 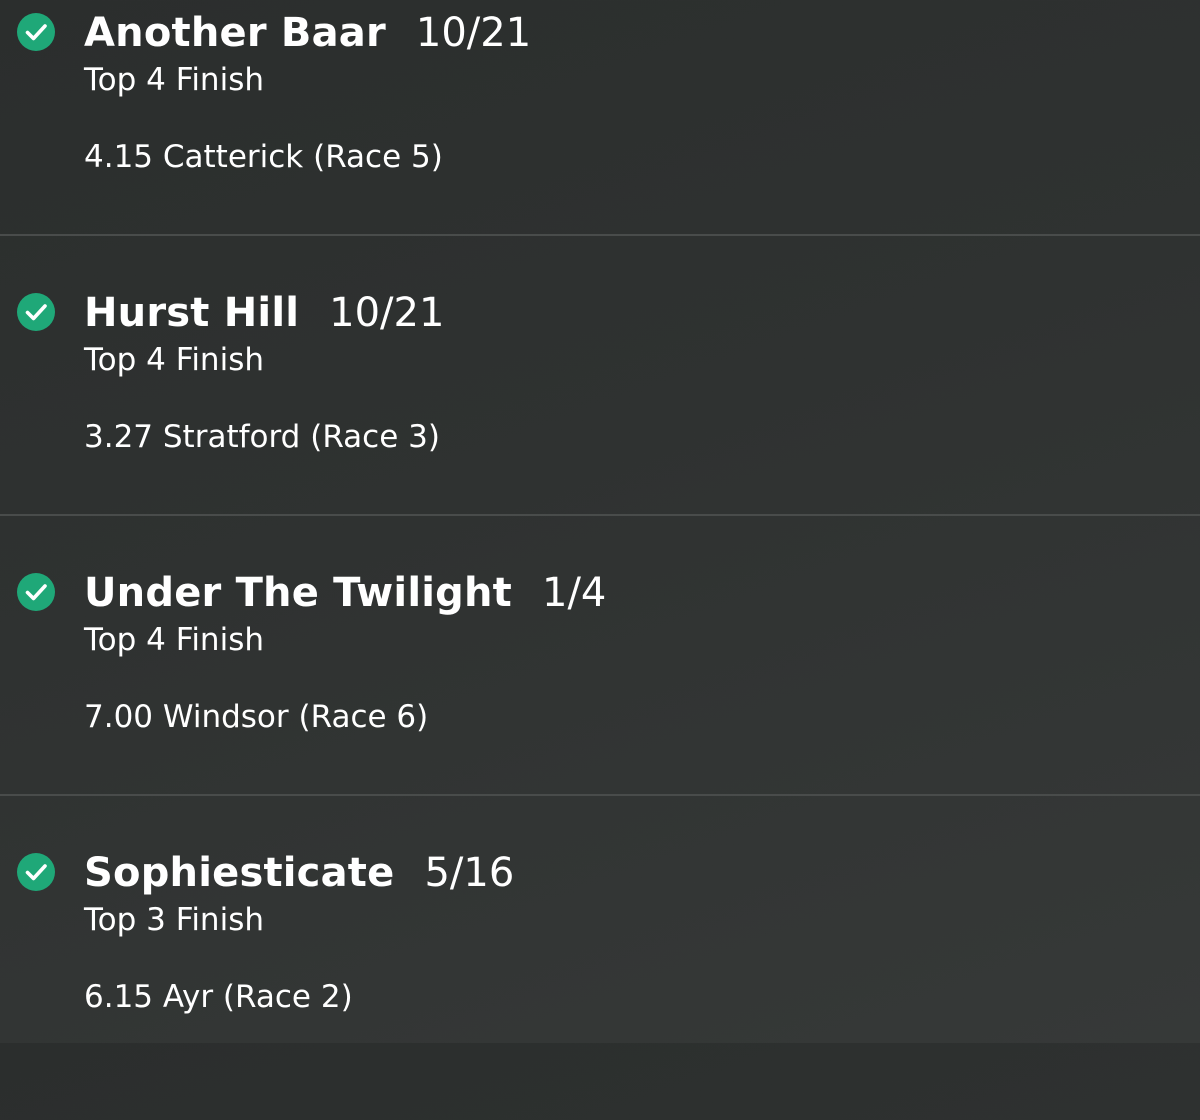 What do you see at coordinates (574, 593) in the screenshot?
I see `odds: 1/4` at bounding box center [574, 593].